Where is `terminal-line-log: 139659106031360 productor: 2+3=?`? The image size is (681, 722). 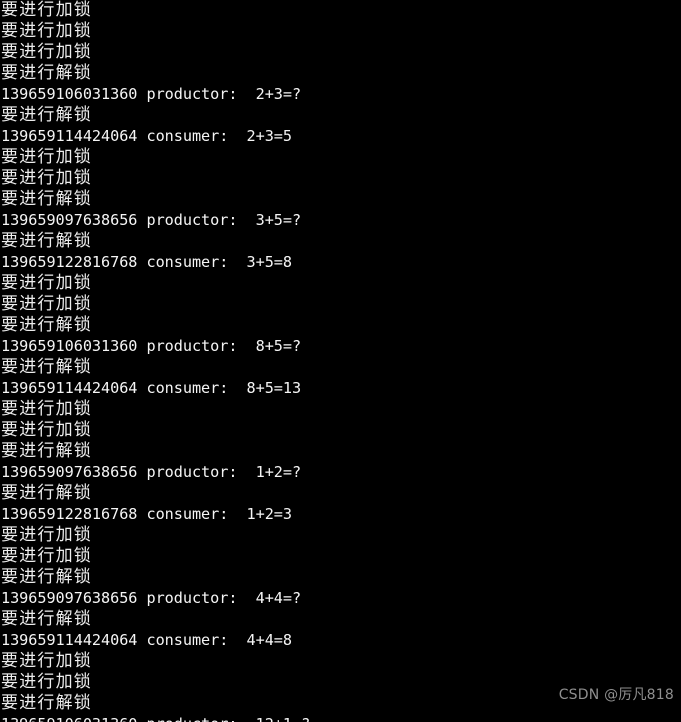 terminal-line-log: 139659106031360 productor: 2+3=? is located at coordinates (151, 94).